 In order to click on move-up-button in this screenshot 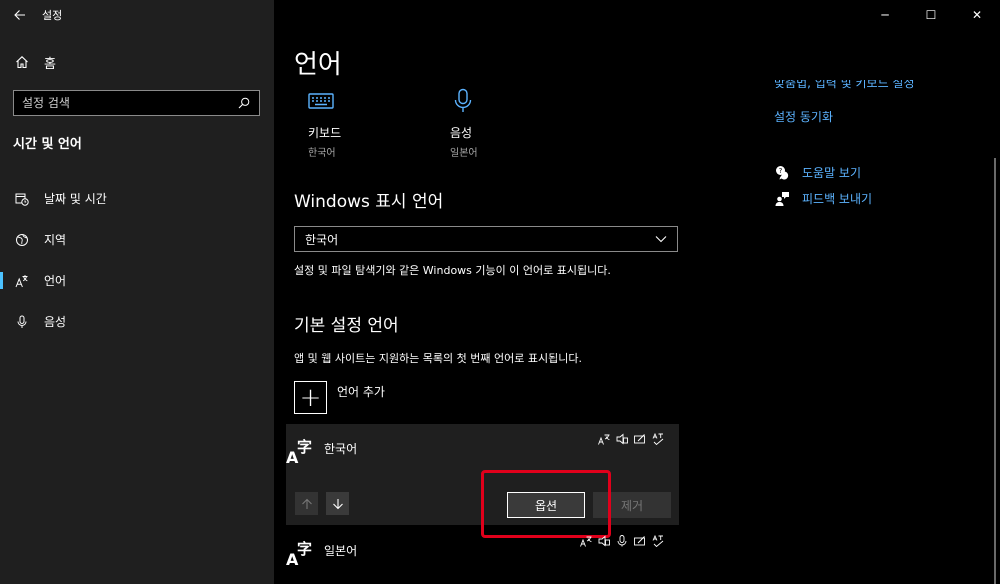, I will do `click(306, 503)`.